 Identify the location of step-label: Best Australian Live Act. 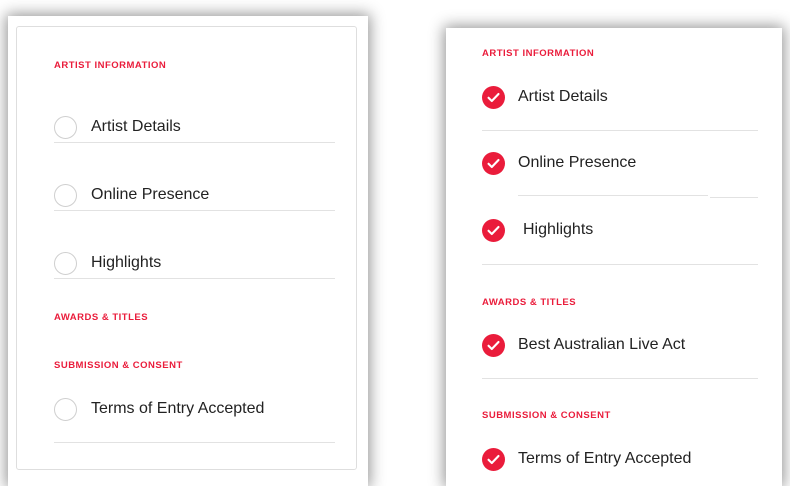
(602, 344).